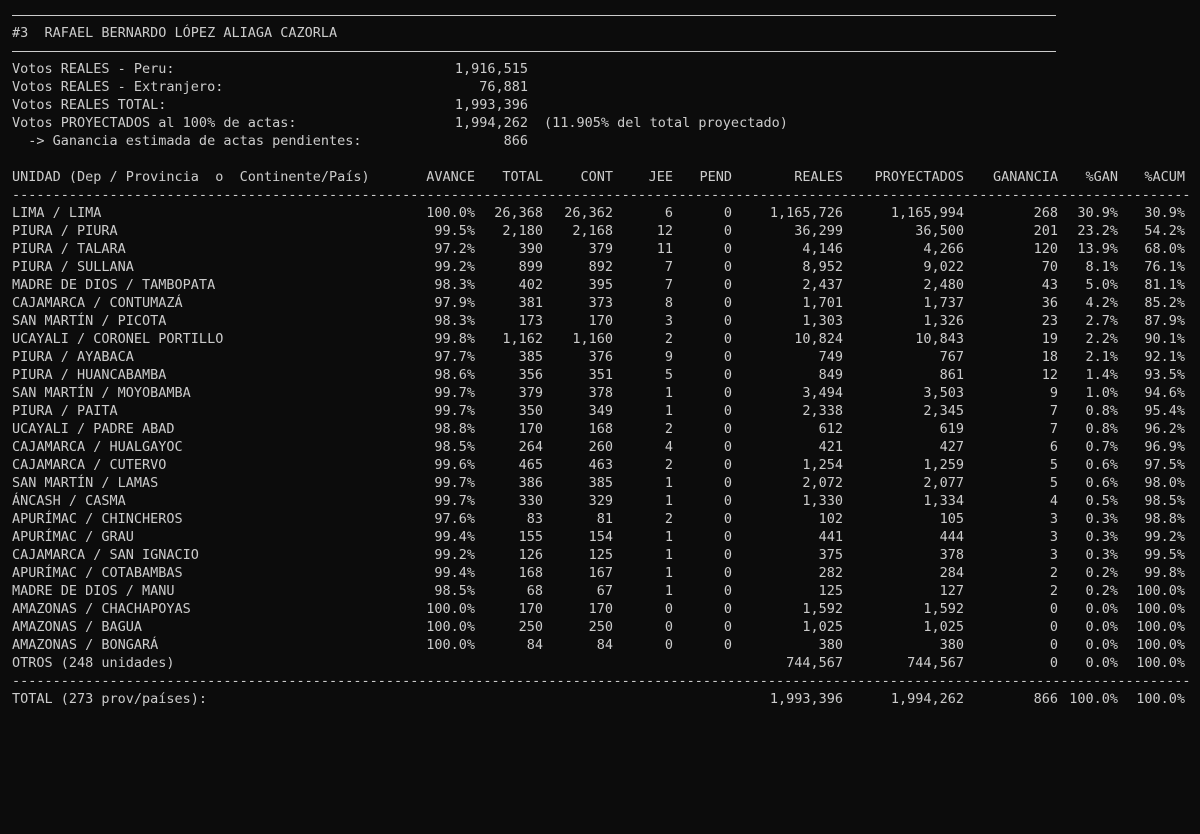 This screenshot has height=834, width=1200. Describe the element at coordinates (830, 591) in the screenshot. I see `cell-reales: 125` at that location.